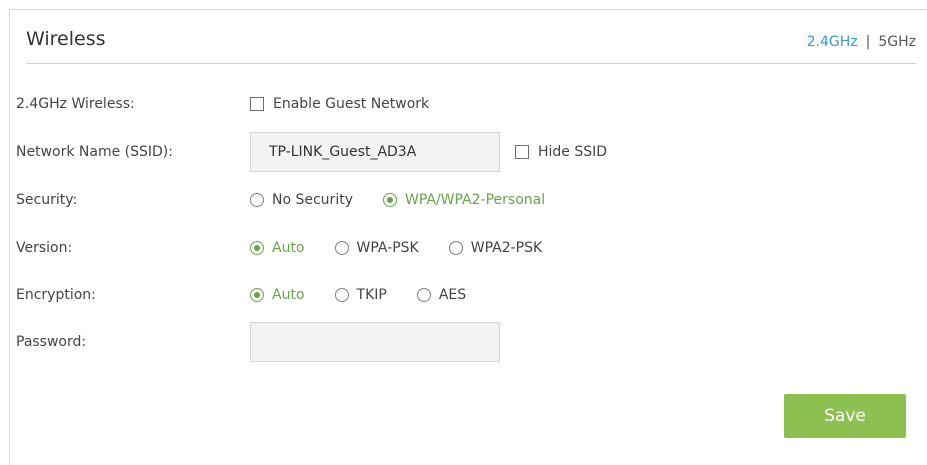 The image size is (927, 465). Describe the element at coordinates (341, 248) in the screenshot. I see `version-wpa-psk-radio` at that location.